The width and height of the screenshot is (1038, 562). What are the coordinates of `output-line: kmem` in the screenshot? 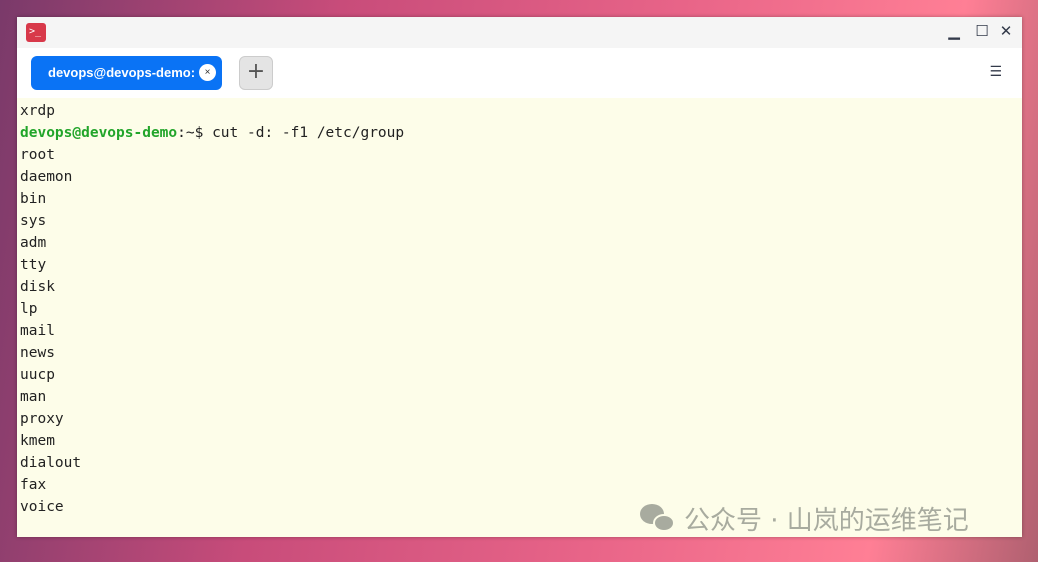 It's located at (37, 441).